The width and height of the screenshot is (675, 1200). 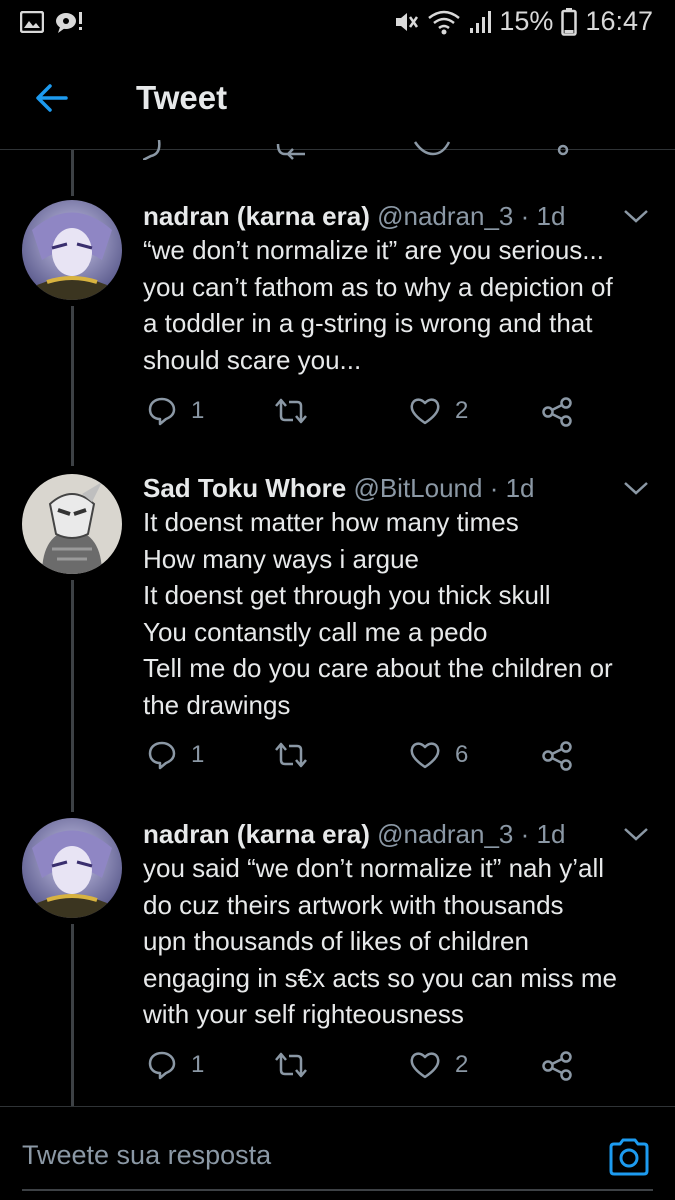 I want to click on gallery-notification-icon, so click(x=32, y=24).